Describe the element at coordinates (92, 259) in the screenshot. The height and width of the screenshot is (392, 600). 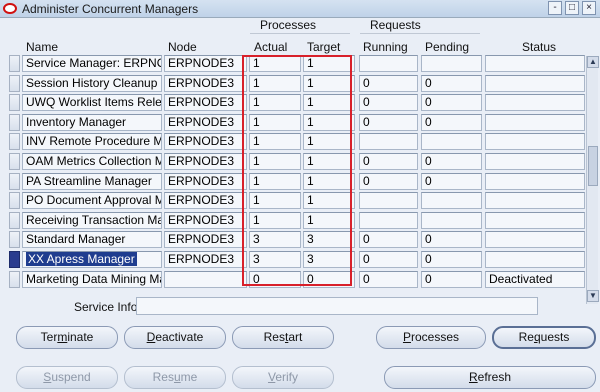
I see `name-cell: XX Apress Manager` at that location.